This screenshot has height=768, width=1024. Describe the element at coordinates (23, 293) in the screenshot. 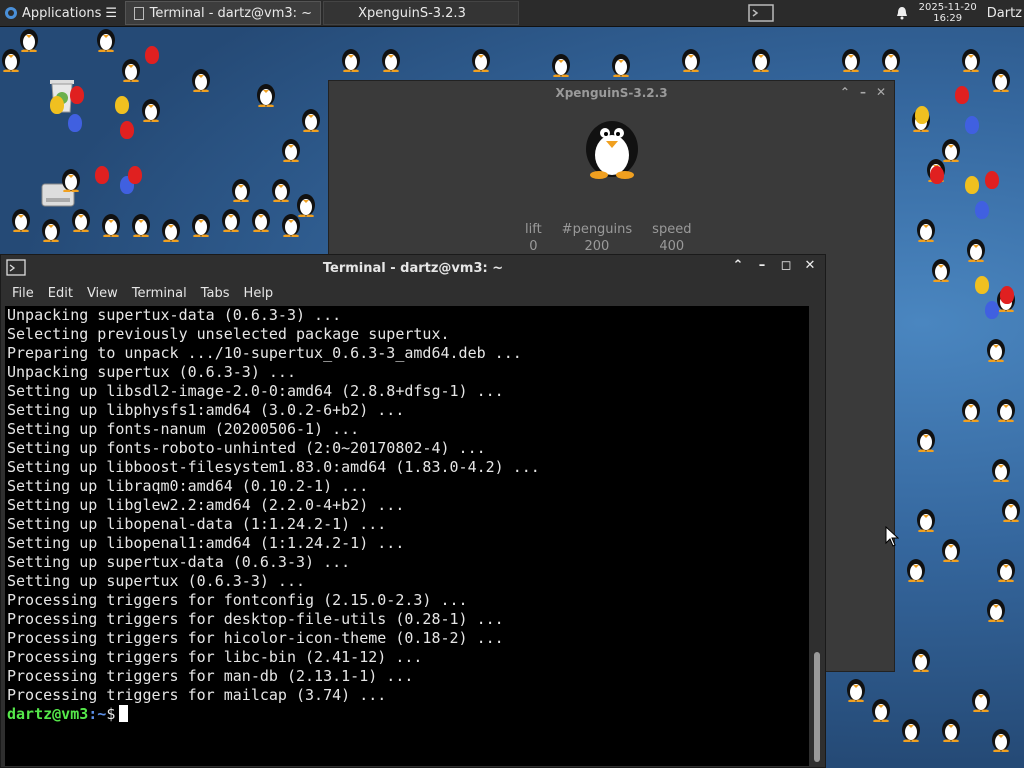

I see `menu-file: File` at that location.